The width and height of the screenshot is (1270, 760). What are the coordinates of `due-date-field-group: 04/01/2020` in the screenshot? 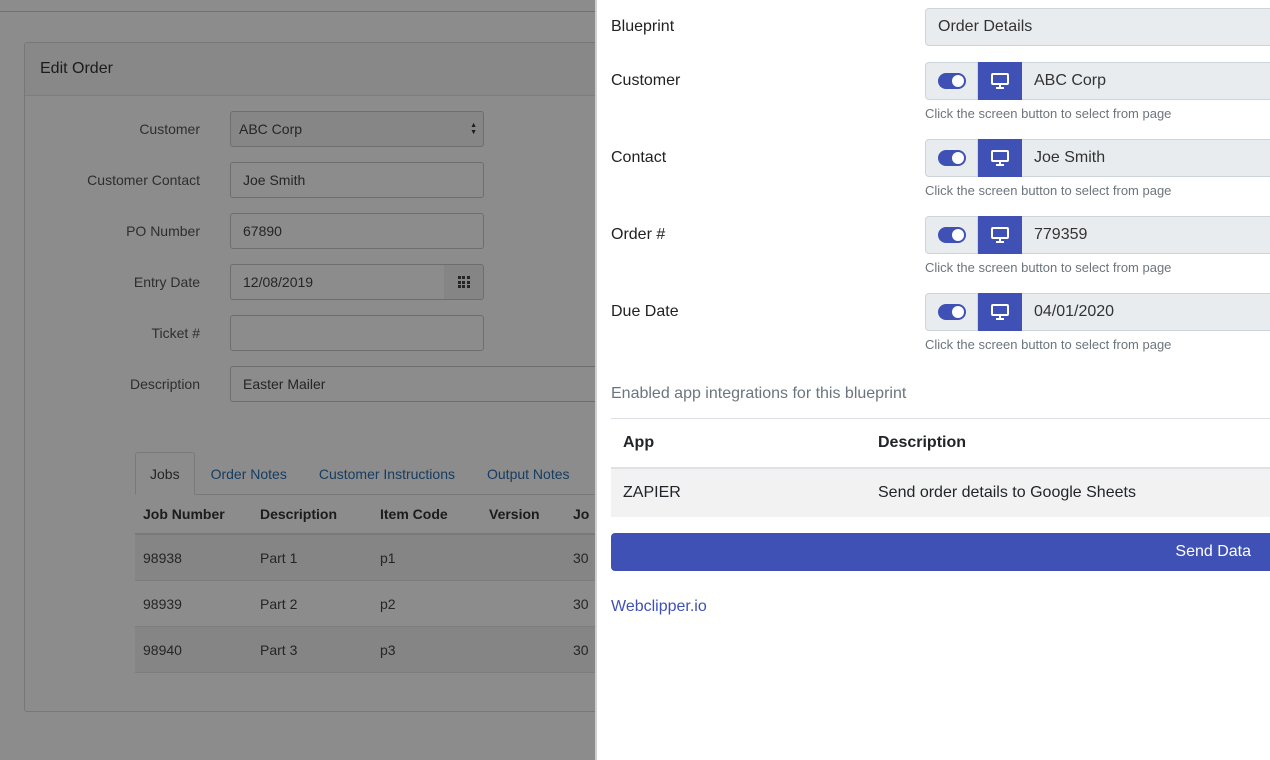 It's located at (1097, 312).